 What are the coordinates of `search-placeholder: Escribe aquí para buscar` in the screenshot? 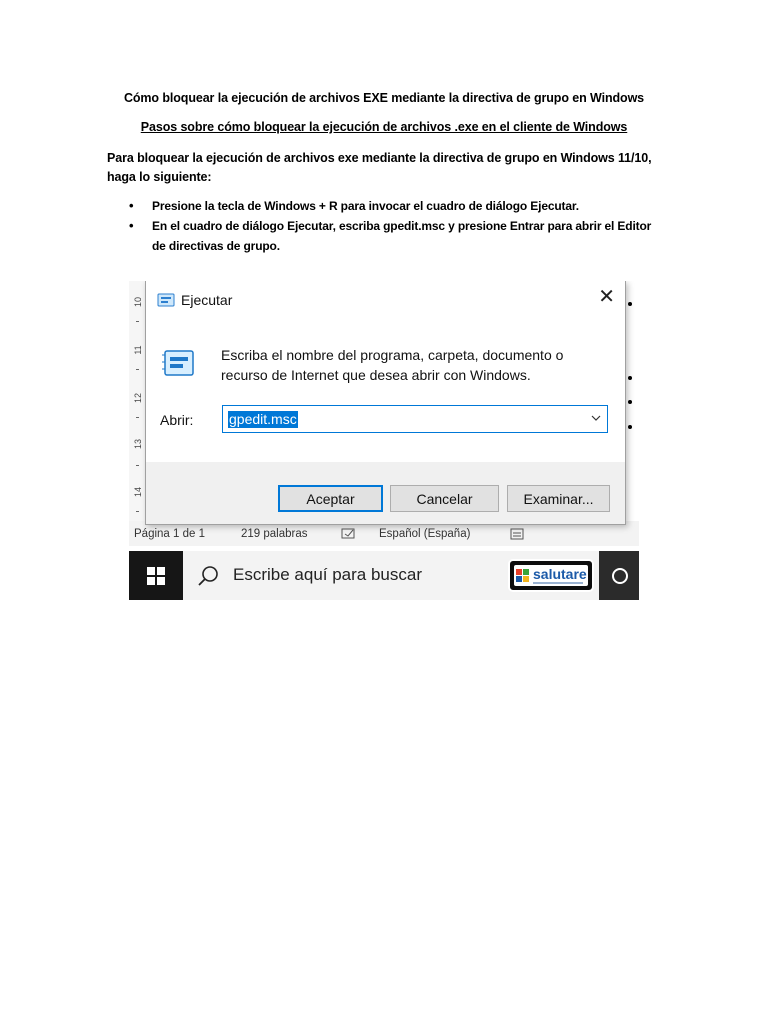 It's located at (327, 574).